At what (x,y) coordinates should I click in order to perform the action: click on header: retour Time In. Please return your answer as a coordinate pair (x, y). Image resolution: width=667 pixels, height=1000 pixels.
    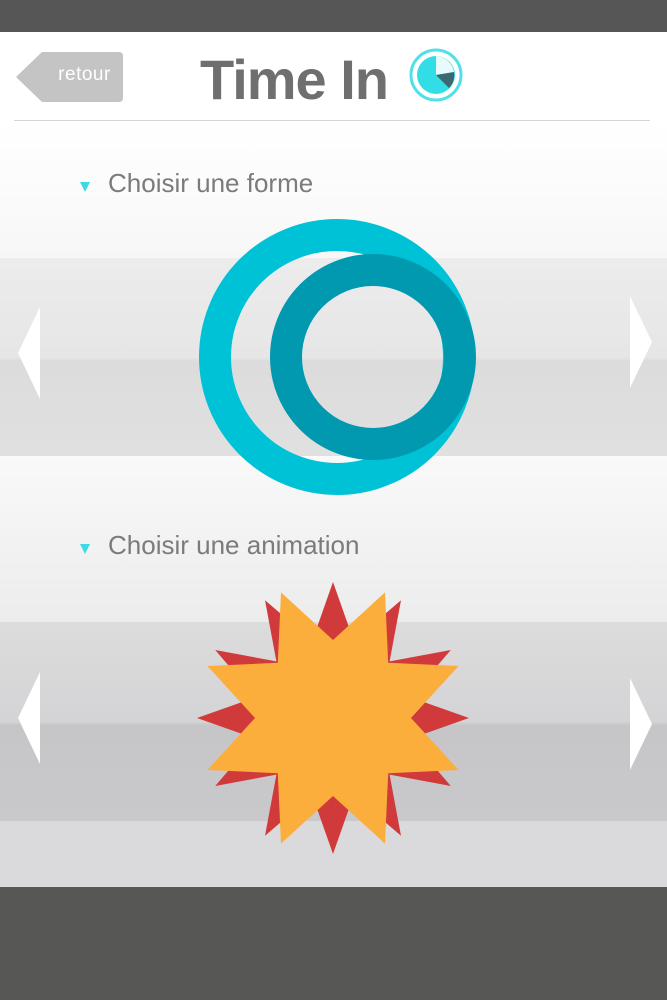
    Looking at the image, I should click on (333, 77).